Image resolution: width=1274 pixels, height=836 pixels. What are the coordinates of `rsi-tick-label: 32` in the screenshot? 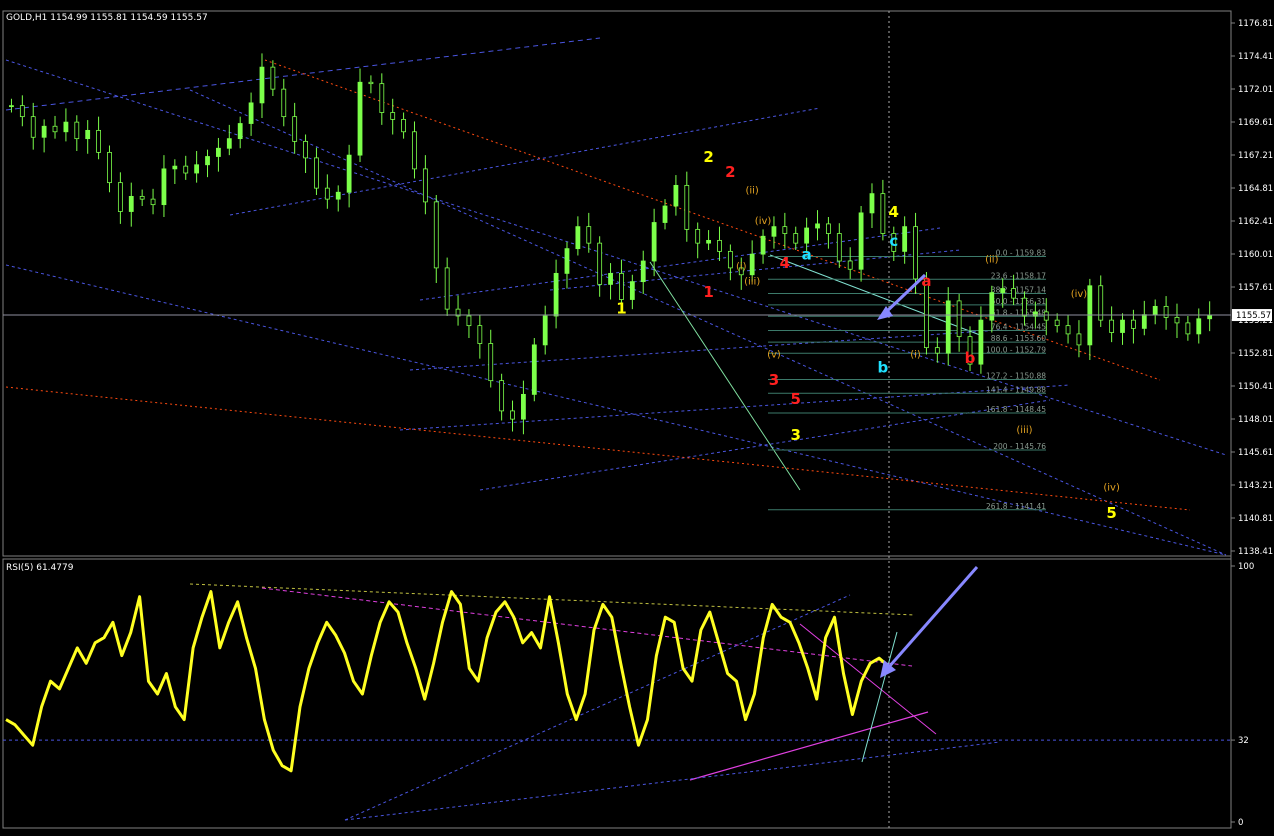 It's located at (1243, 741).